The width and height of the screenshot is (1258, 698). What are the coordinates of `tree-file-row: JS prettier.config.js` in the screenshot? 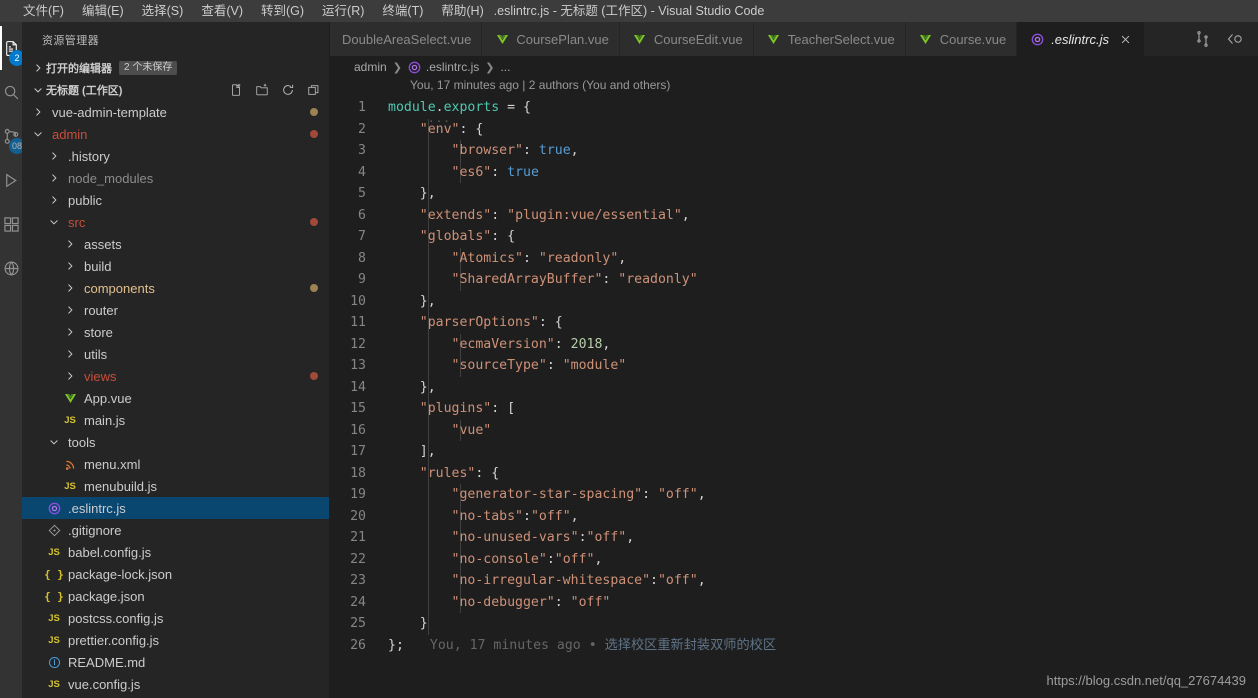 It's located at (176, 640).